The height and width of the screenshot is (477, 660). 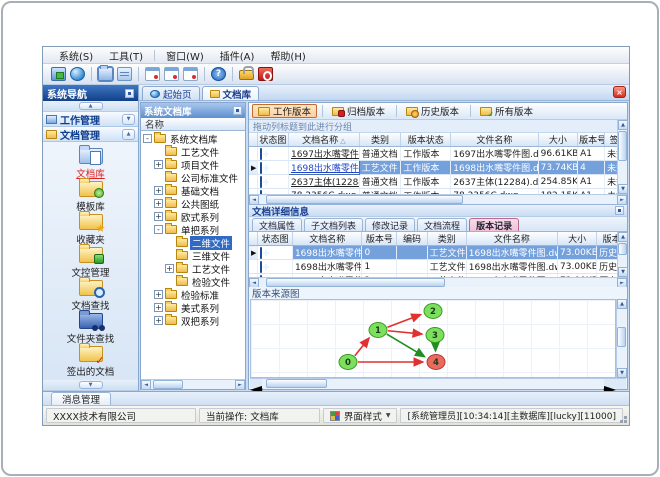 What do you see at coordinates (158, 229) in the screenshot?
I see `collapse-icon: -` at bounding box center [158, 229].